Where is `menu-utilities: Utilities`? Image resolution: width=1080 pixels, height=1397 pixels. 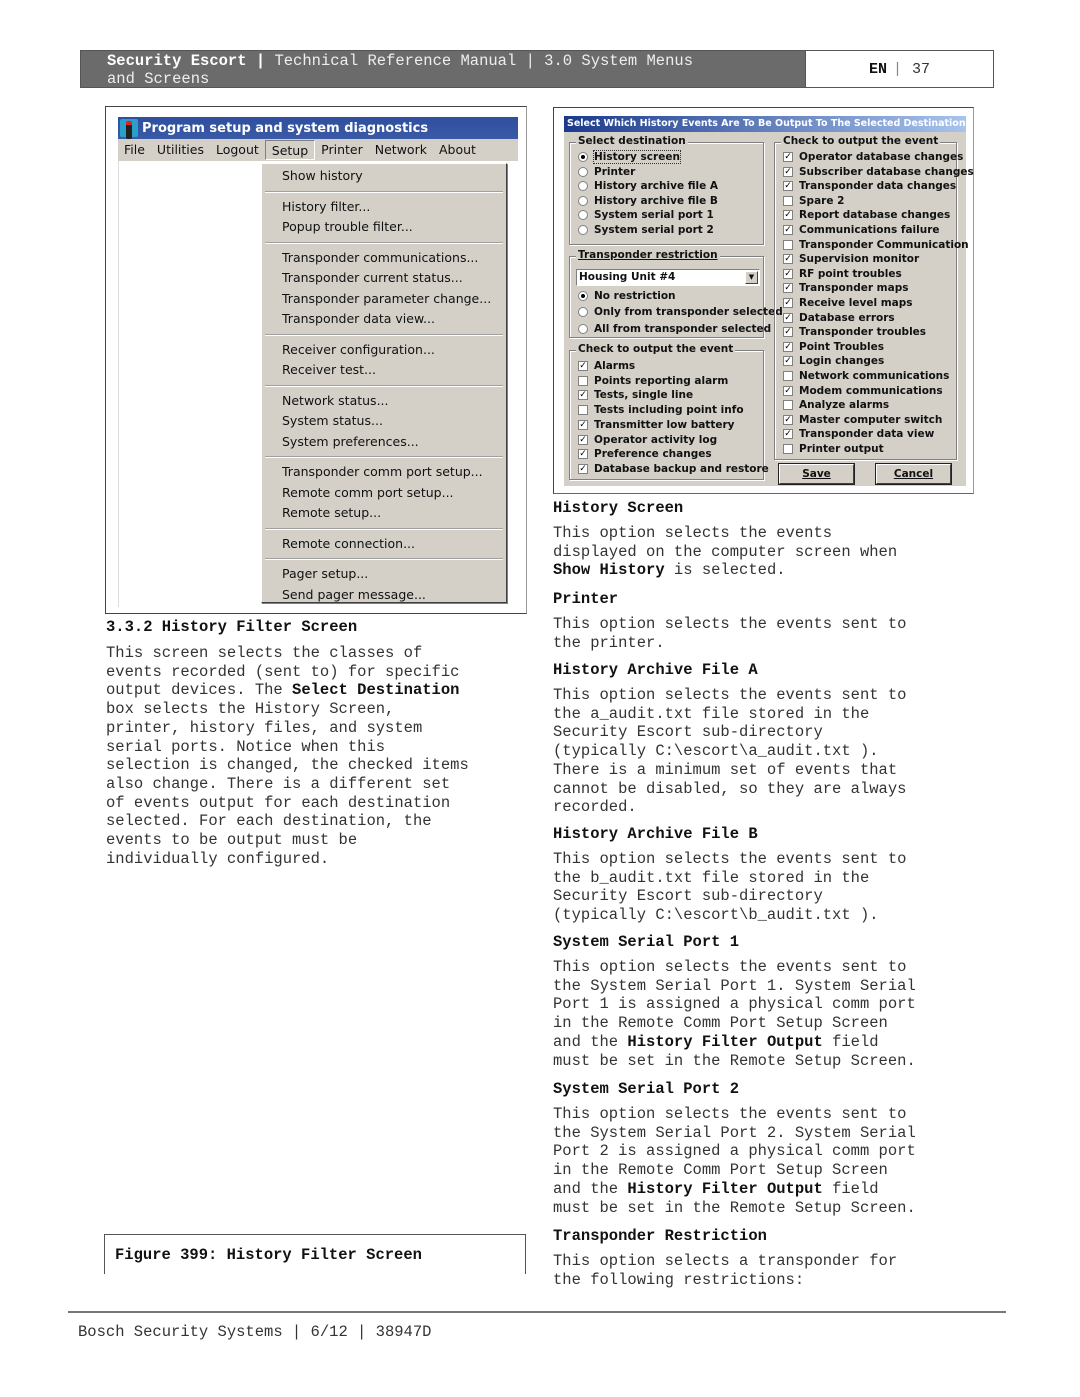 menu-utilities: Utilities is located at coordinates (180, 150).